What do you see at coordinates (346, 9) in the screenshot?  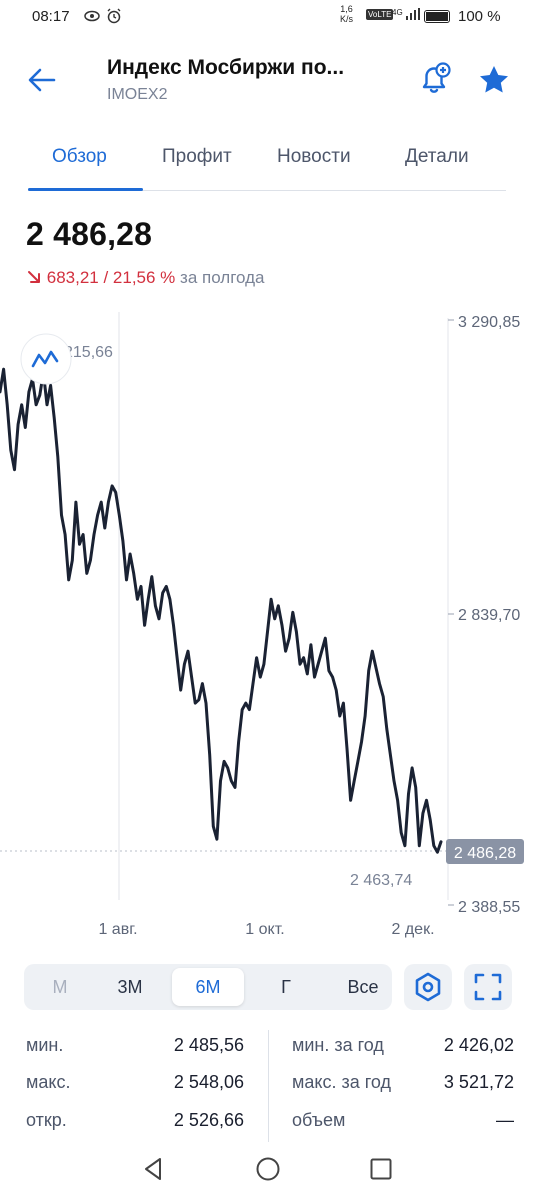 I see `net-speed-value: 1,6` at bounding box center [346, 9].